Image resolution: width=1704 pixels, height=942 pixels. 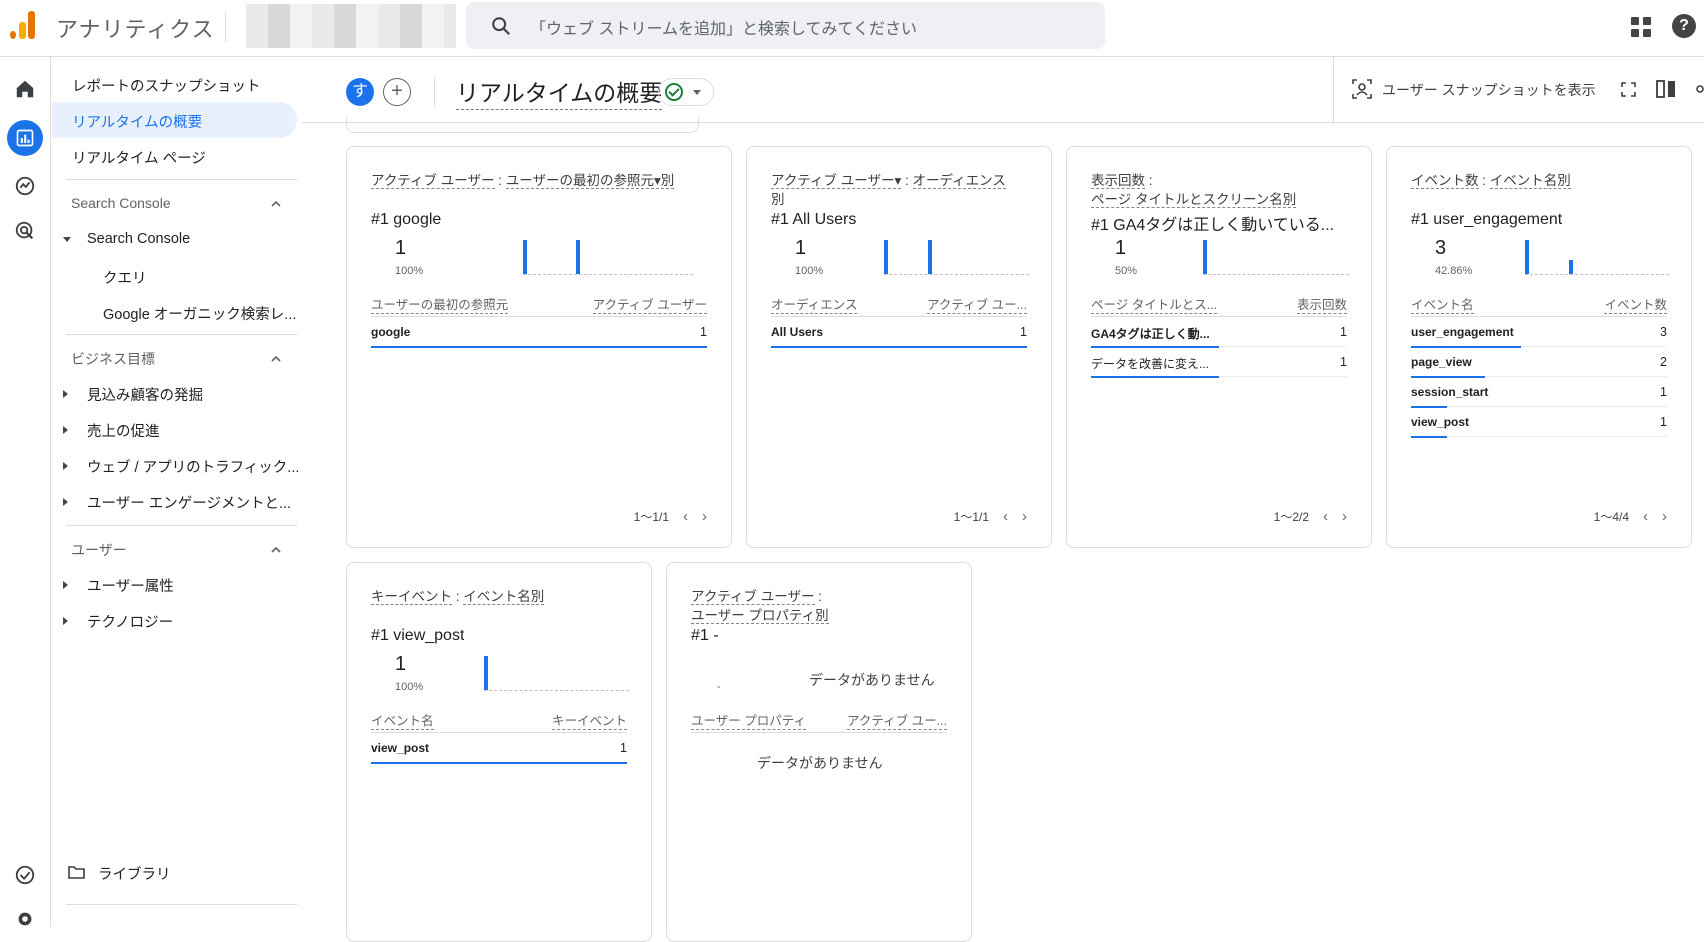 What do you see at coordinates (113, 359) in the screenshot?
I see `section-business-goals: ビジネス目標` at bounding box center [113, 359].